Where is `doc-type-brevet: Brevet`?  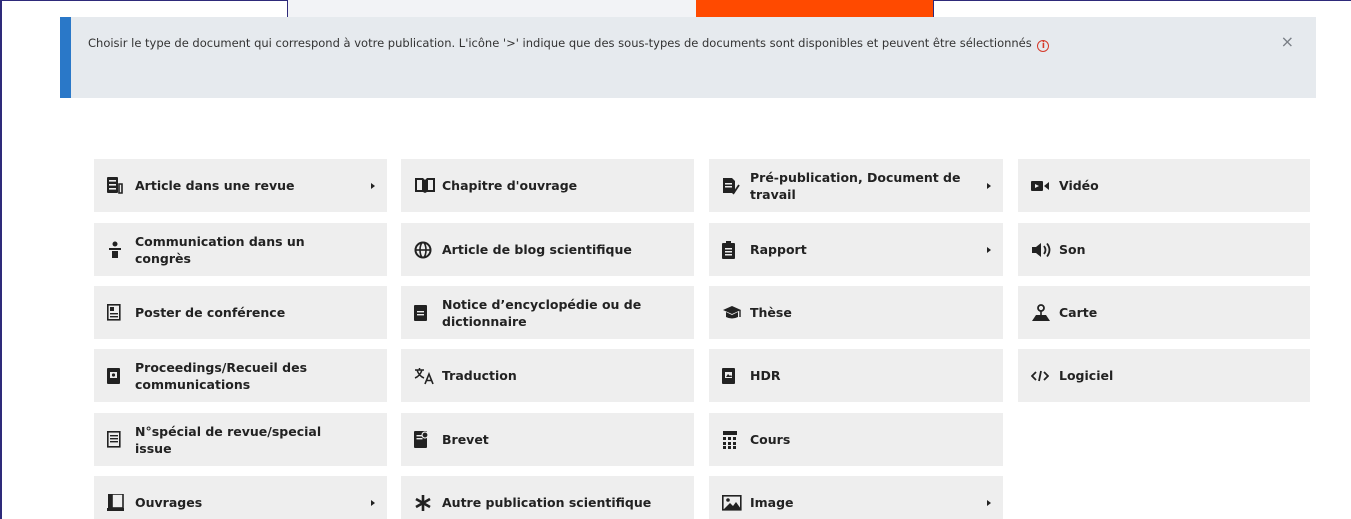
doc-type-brevet: Brevet is located at coordinates (547, 439).